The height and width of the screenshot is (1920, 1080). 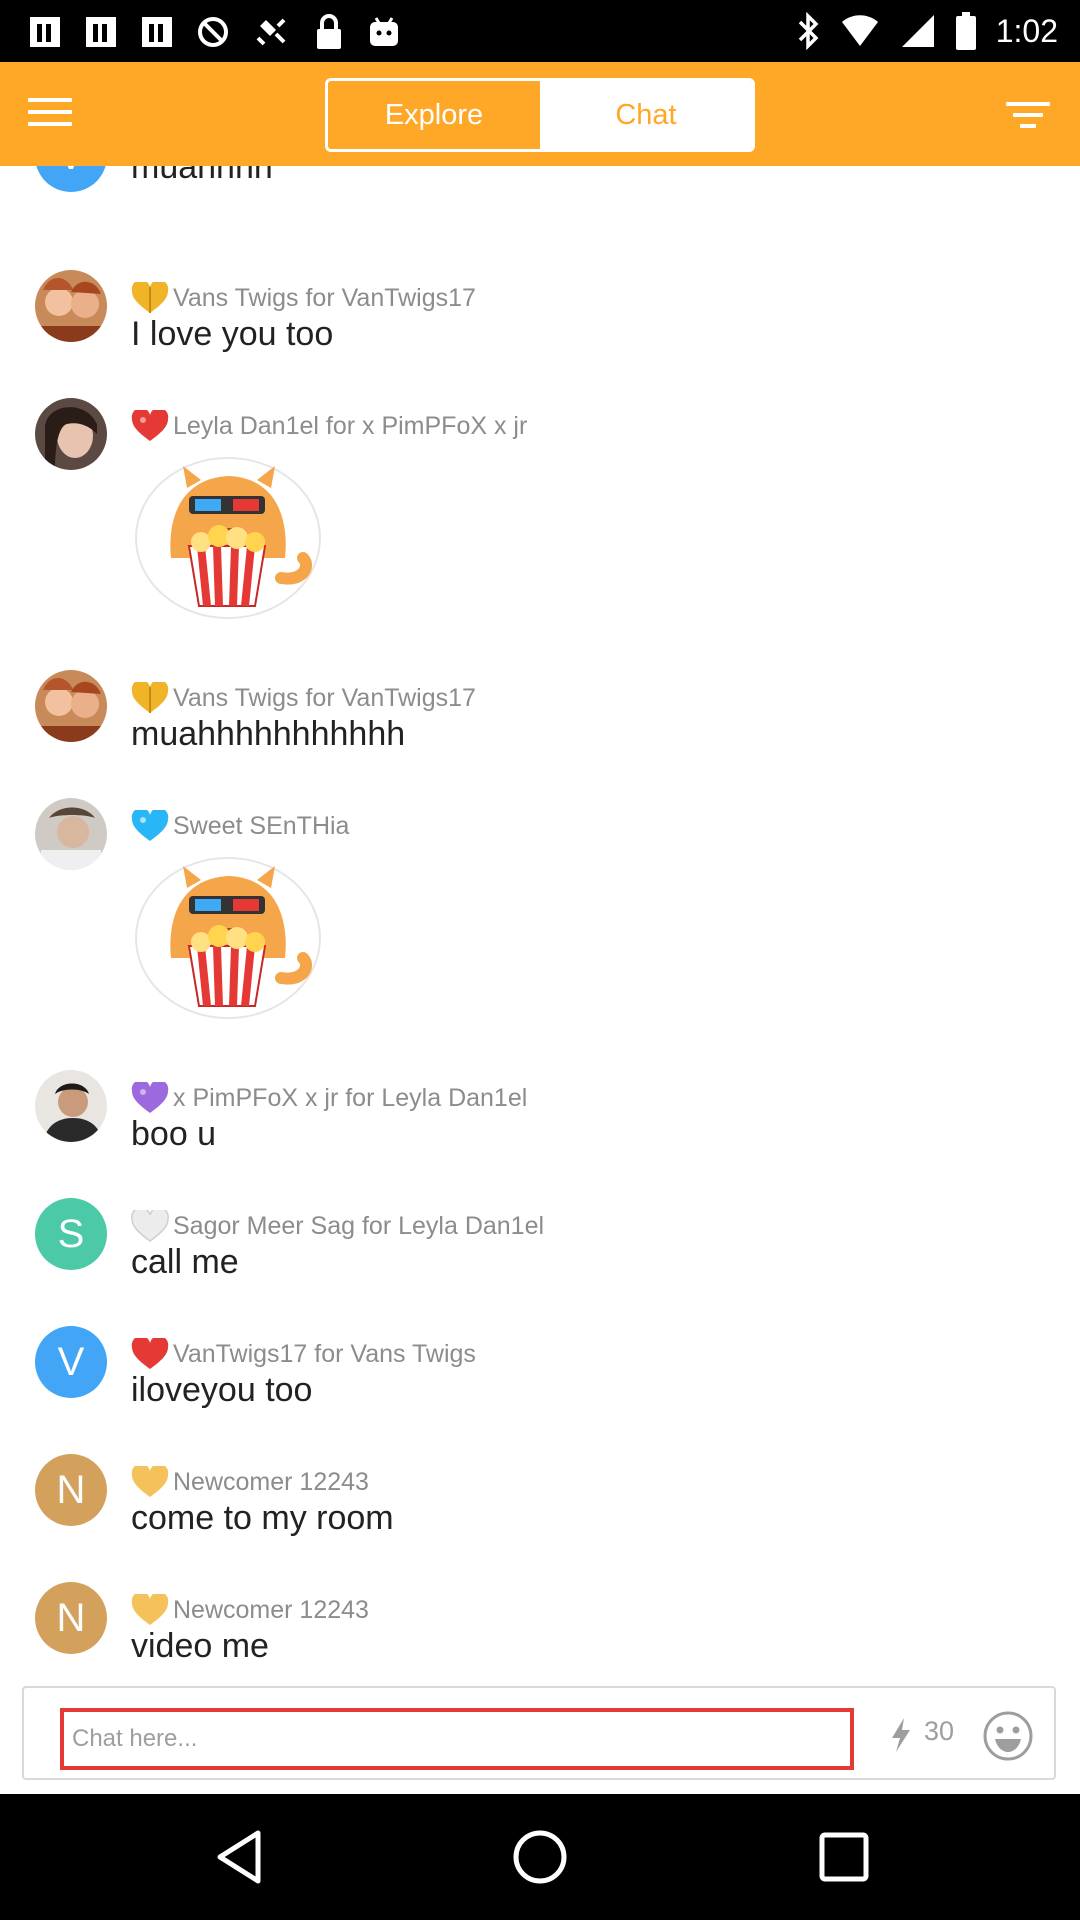 I want to click on back-icon, so click(x=240, y=1857).